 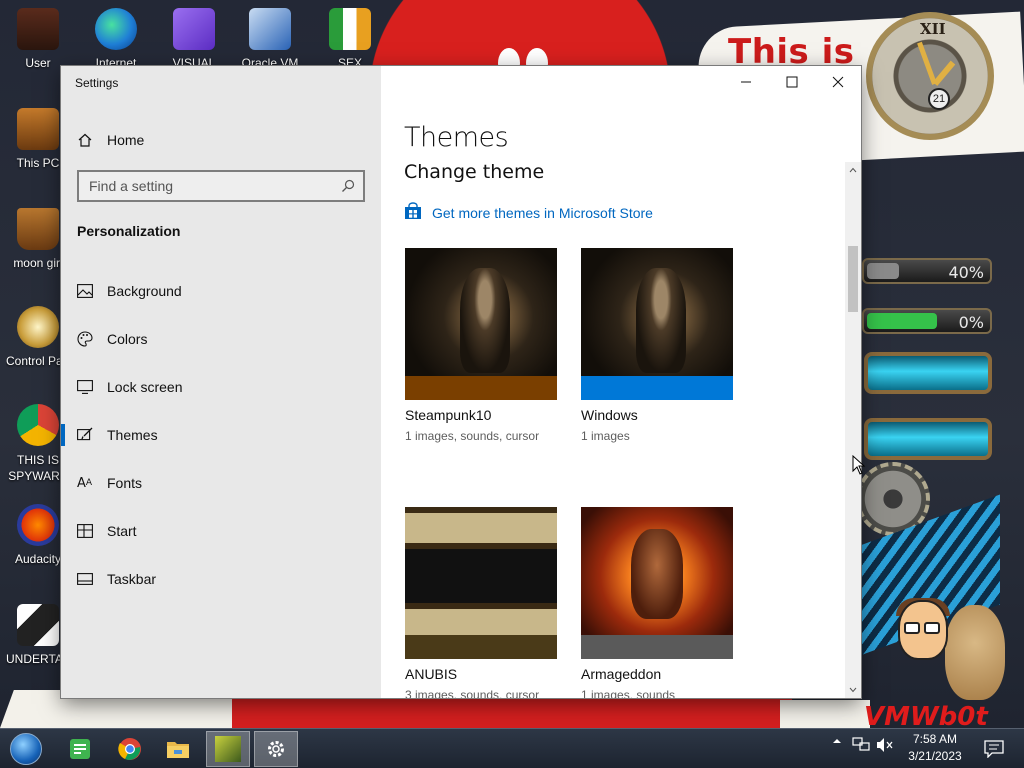 What do you see at coordinates (542, 212) in the screenshot?
I see `store-link-label: Get more themes in Microsoft Store` at bounding box center [542, 212].